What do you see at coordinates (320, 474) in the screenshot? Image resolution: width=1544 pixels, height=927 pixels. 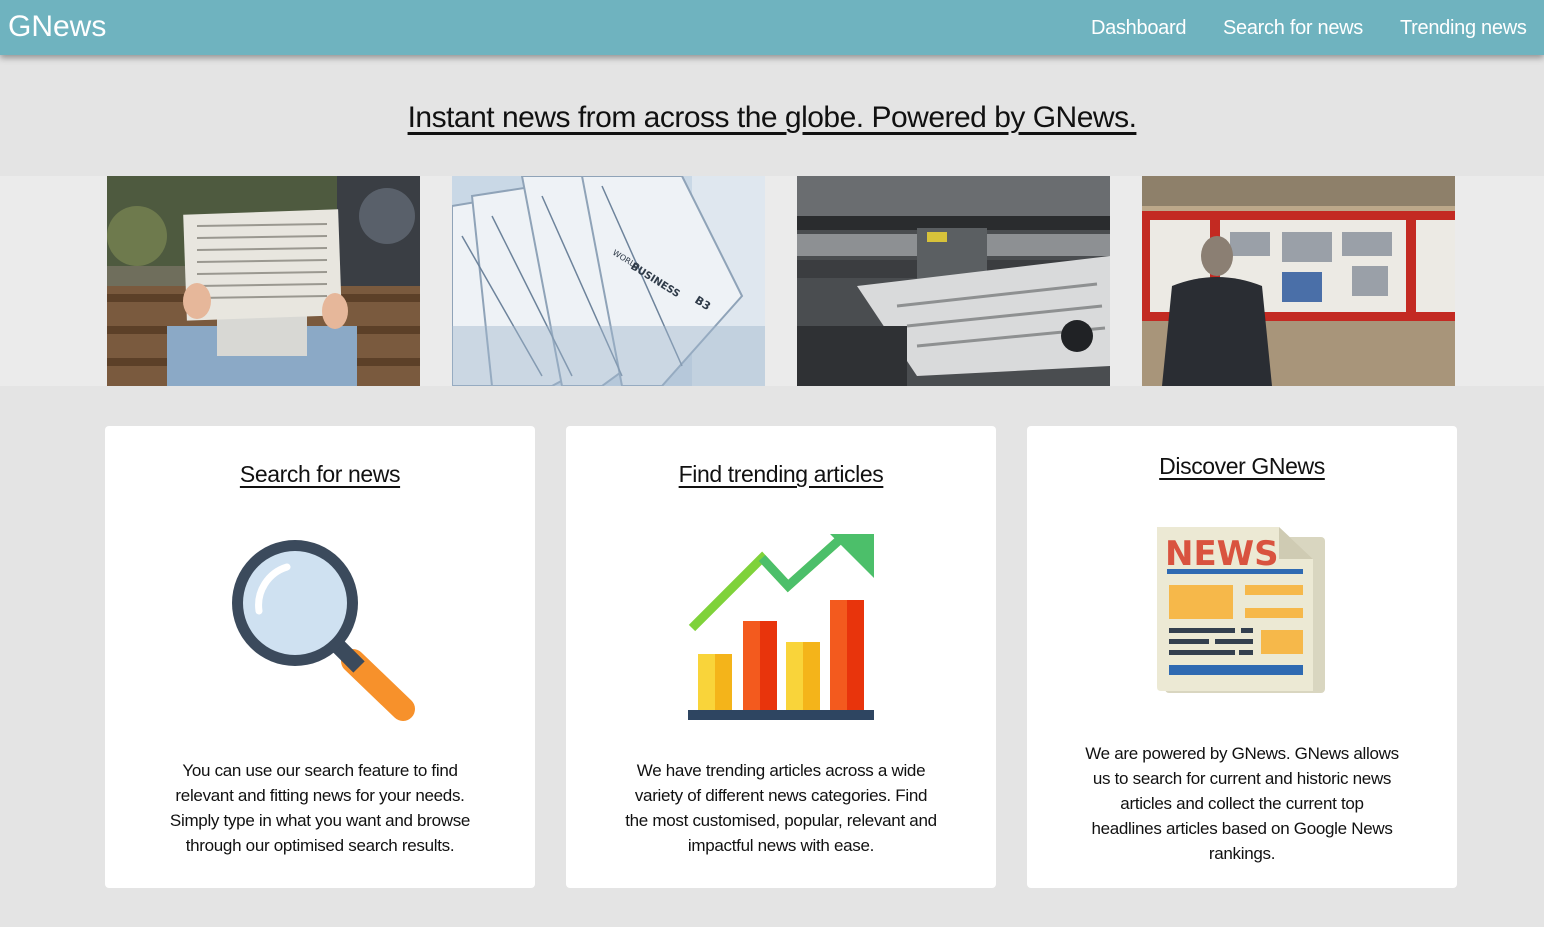 I see `search-for-news-card-title: Search for news` at bounding box center [320, 474].